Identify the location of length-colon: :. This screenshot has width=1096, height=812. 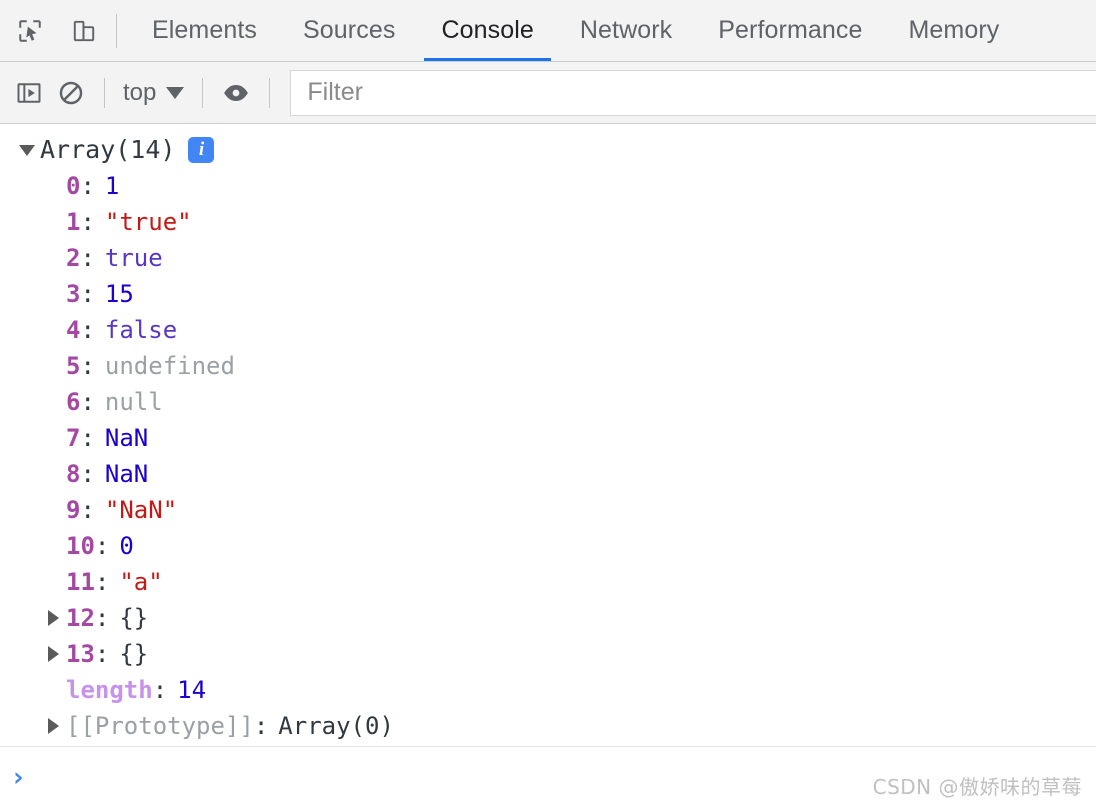
(160, 690).